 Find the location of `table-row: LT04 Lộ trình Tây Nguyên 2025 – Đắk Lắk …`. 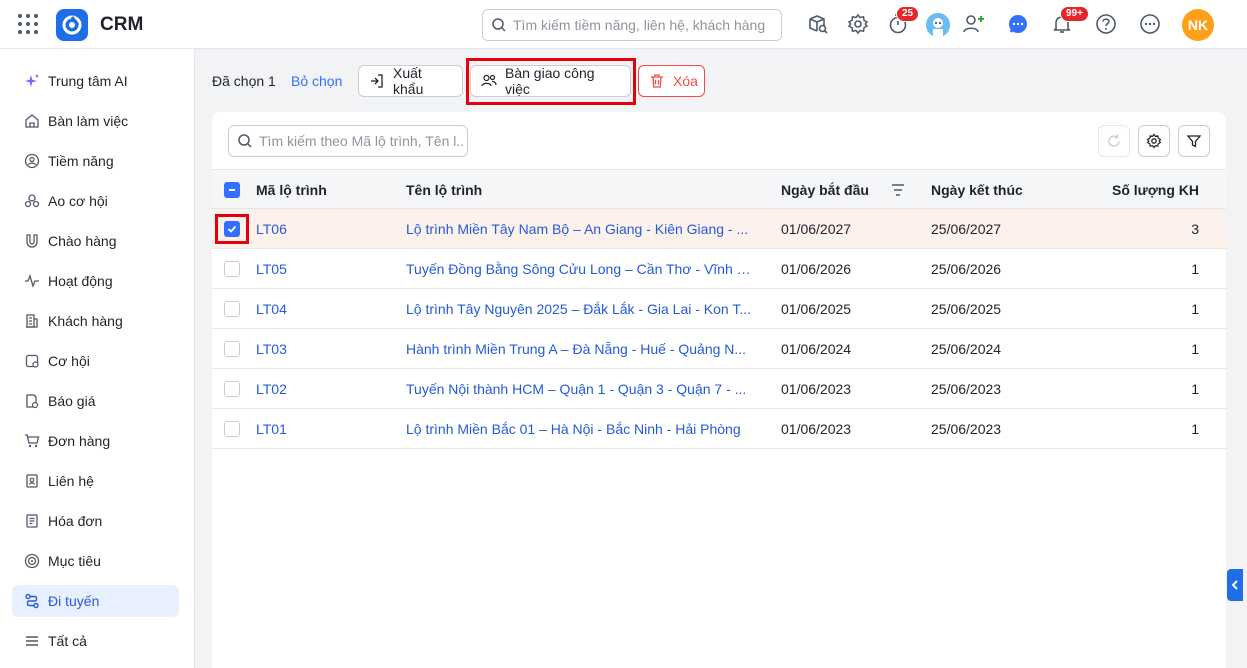

table-row: LT04 Lộ trình Tây Nguyên 2025 – Đắk Lắk … is located at coordinates (719, 309).